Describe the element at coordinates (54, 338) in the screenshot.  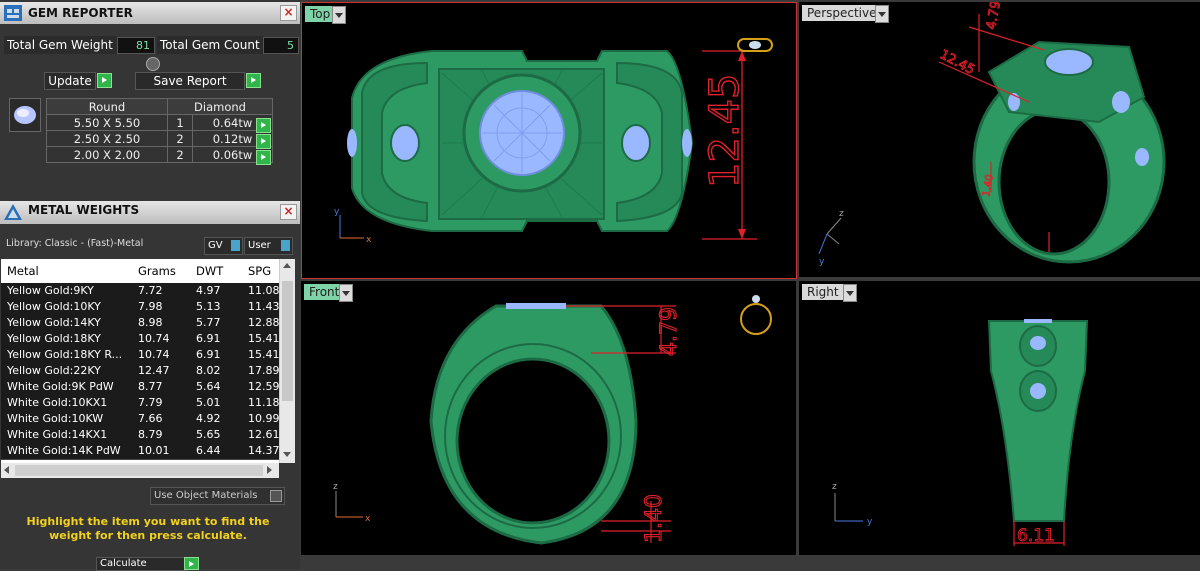
I see `metal-cell-metal: Yellow Gold:18KY` at that location.